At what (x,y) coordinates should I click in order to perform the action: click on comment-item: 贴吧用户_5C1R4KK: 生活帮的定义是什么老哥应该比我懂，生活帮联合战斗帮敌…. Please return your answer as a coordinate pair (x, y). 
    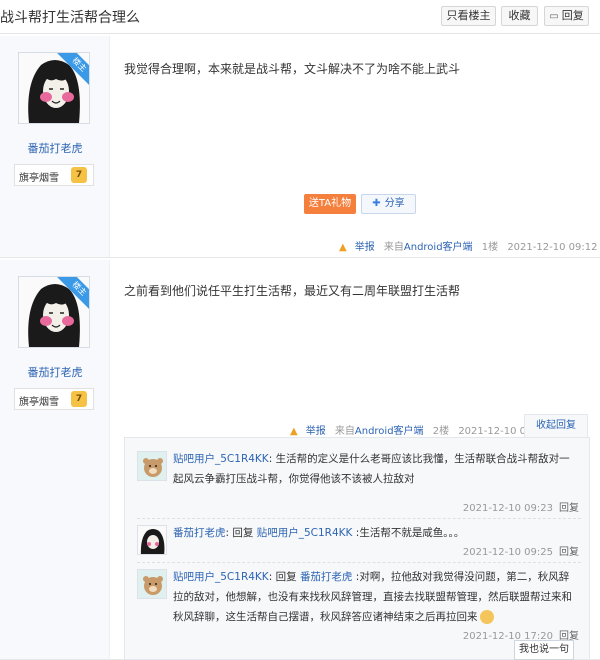
    Looking at the image, I should click on (359, 484).